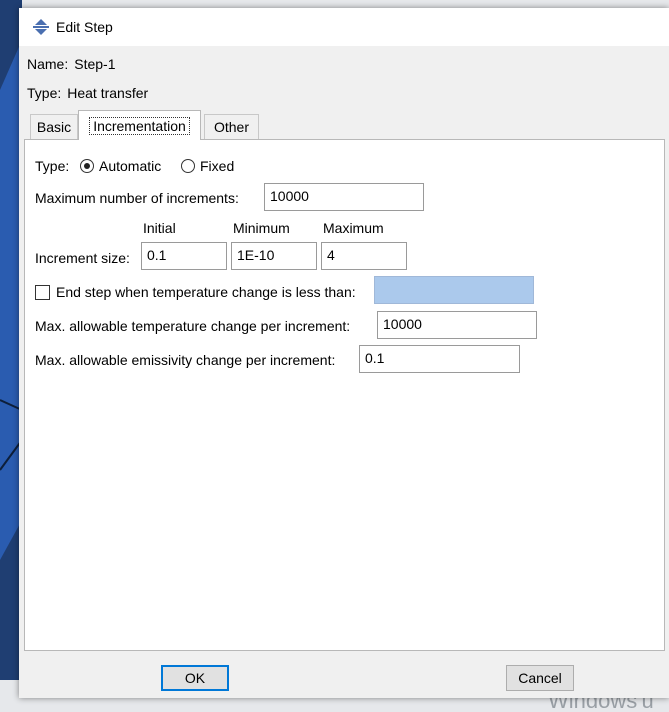 This screenshot has height=712, width=669. What do you see at coordinates (188, 166) in the screenshot?
I see `radio-fixed-indicator` at bounding box center [188, 166].